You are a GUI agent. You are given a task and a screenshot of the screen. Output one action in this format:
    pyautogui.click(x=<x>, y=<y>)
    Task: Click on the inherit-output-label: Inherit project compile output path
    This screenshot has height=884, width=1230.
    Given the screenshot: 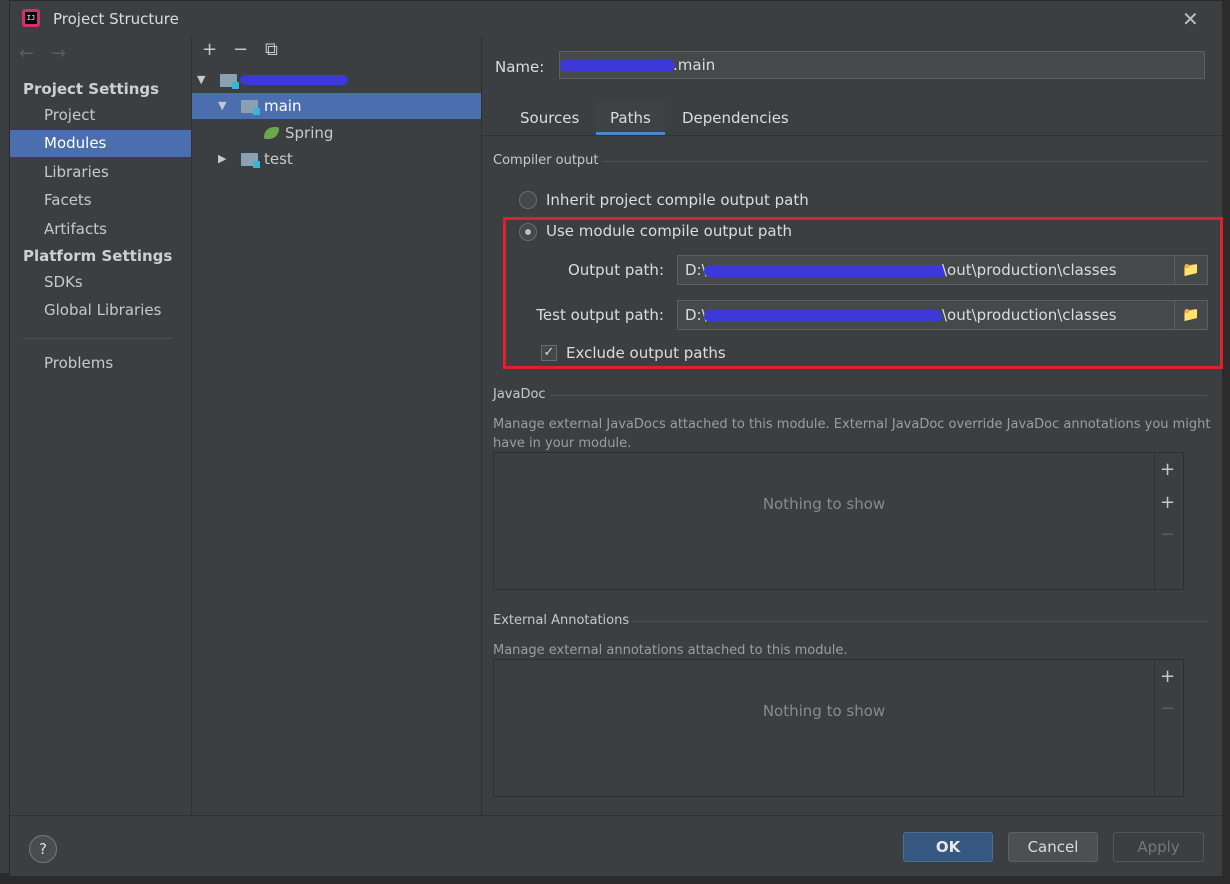 What is the action you would take?
    pyautogui.click(x=677, y=200)
    